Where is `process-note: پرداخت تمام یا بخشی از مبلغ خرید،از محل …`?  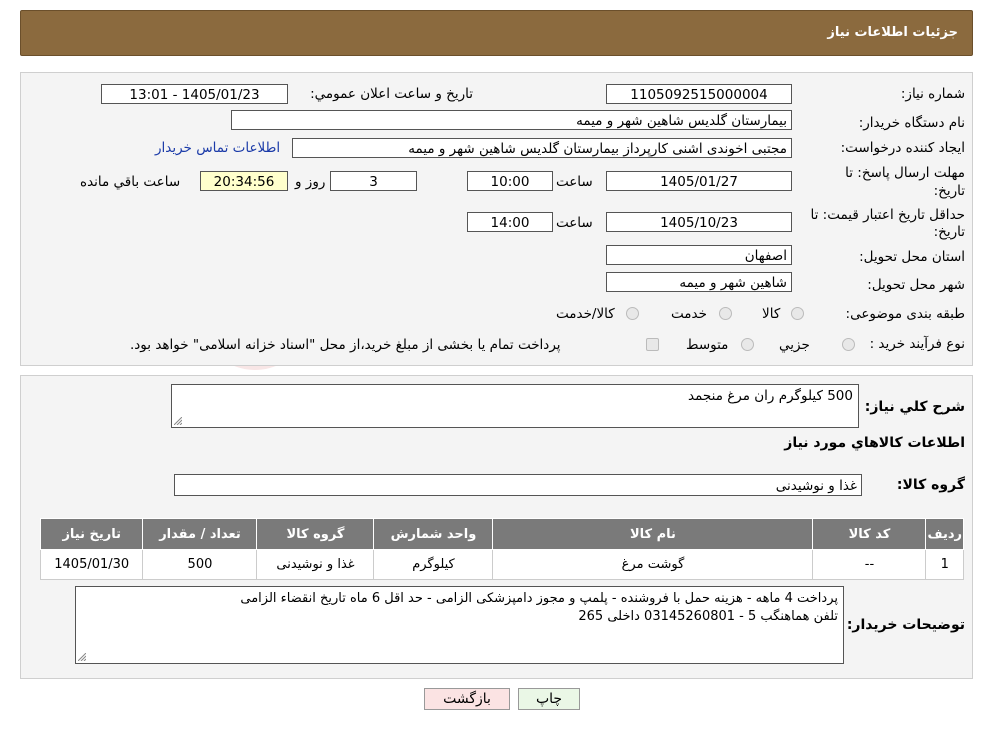 process-note: پرداخت تمام یا بخشی از مبلغ خرید،از محل … is located at coordinates (345, 345).